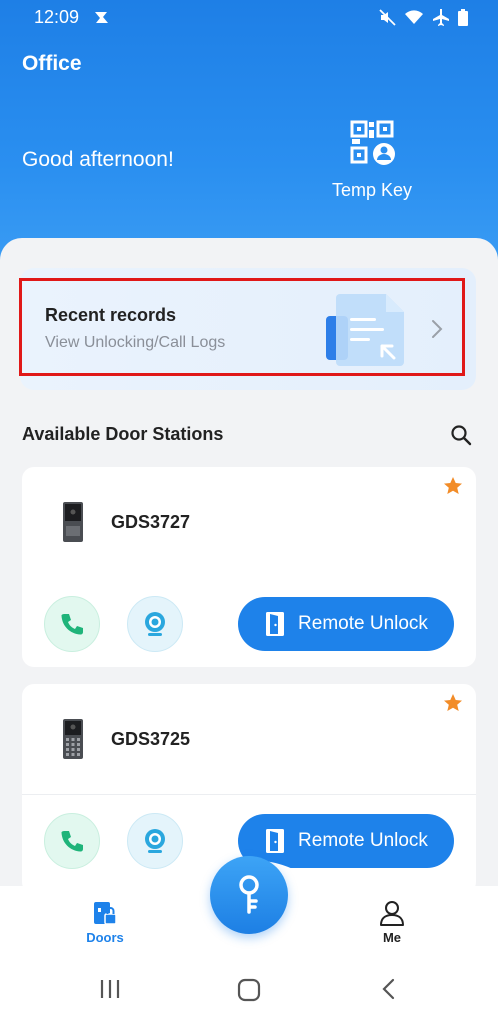 Image resolution: width=498 pixels, height=1024 pixels. What do you see at coordinates (98, 159) in the screenshot?
I see `greeting-text: Good afternoon!` at bounding box center [98, 159].